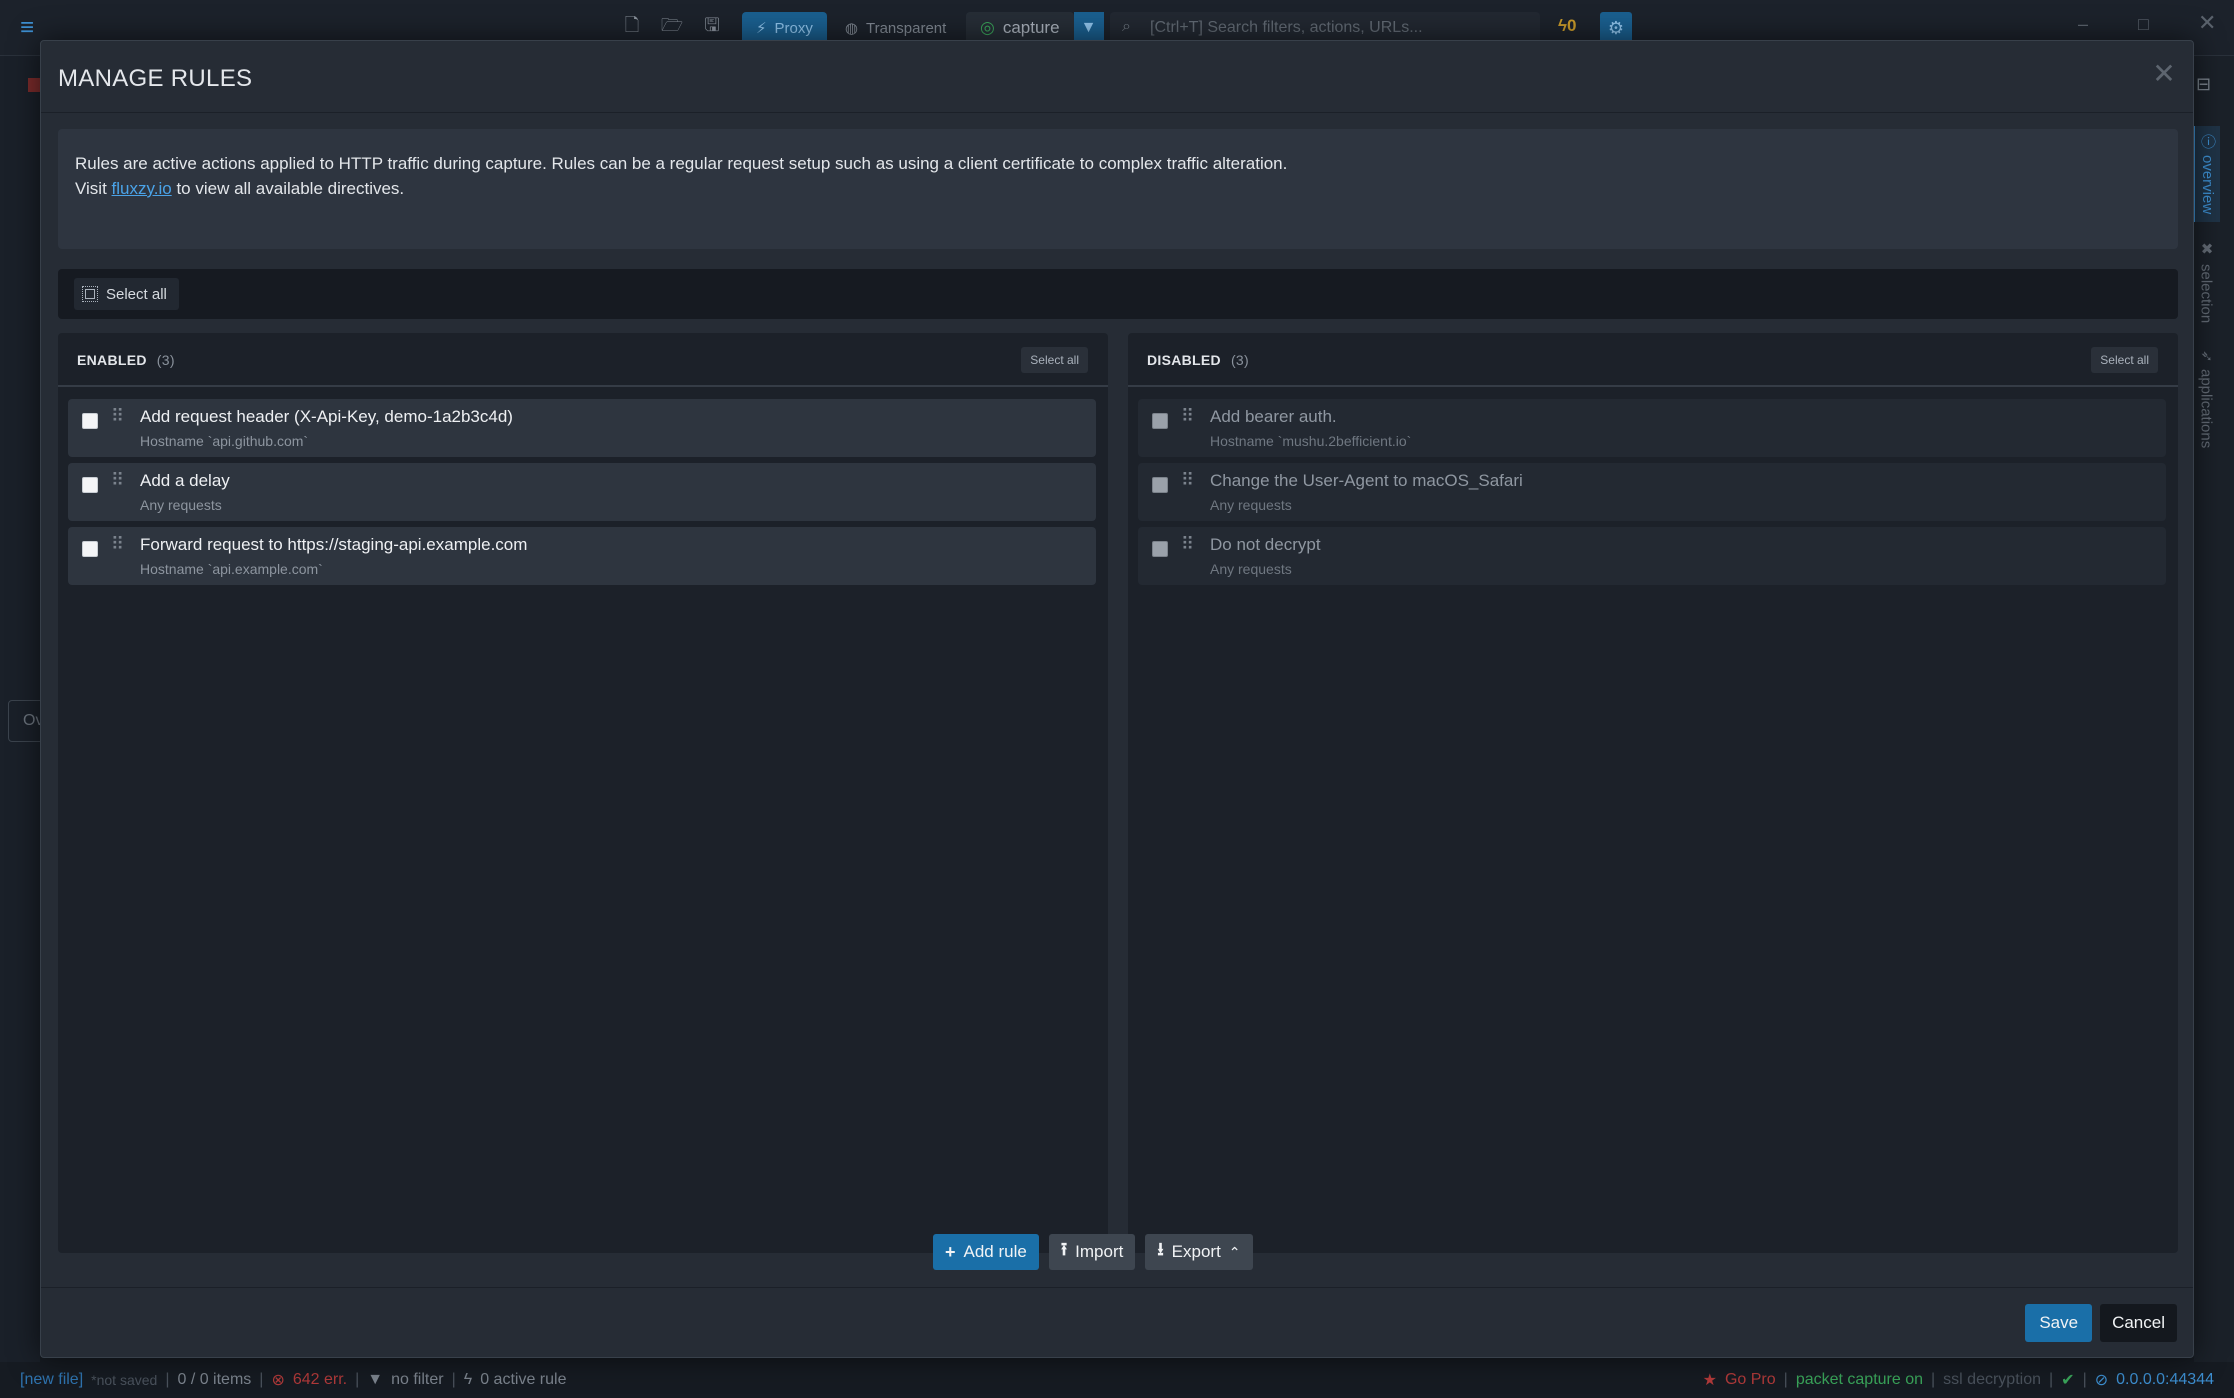 The width and height of the screenshot is (2234, 1398). I want to click on search-icon: ⌕, so click(1126, 26).